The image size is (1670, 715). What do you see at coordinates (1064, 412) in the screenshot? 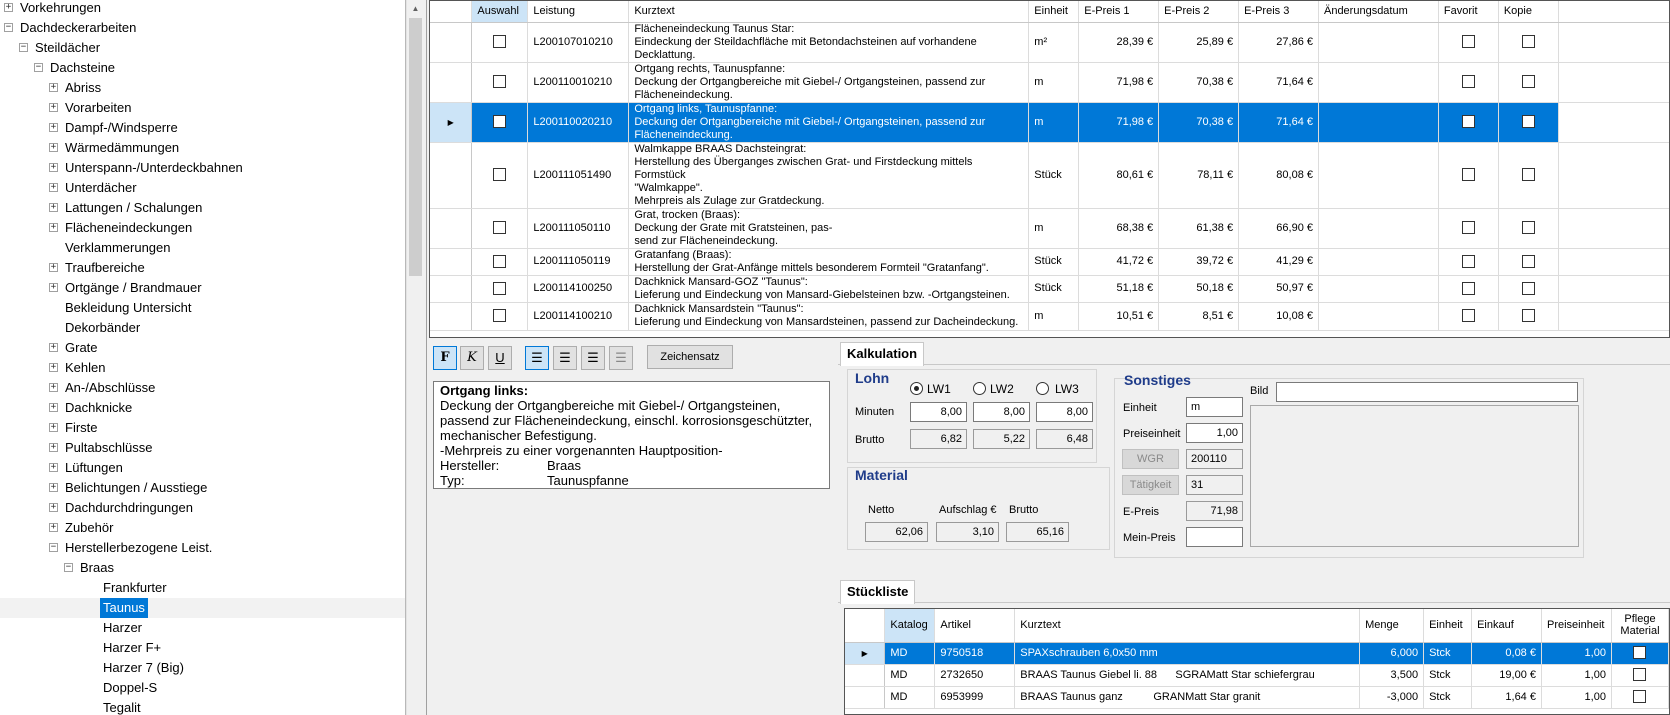
I see `minuten-lw3-input: 8,00` at bounding box center [1064, 412].